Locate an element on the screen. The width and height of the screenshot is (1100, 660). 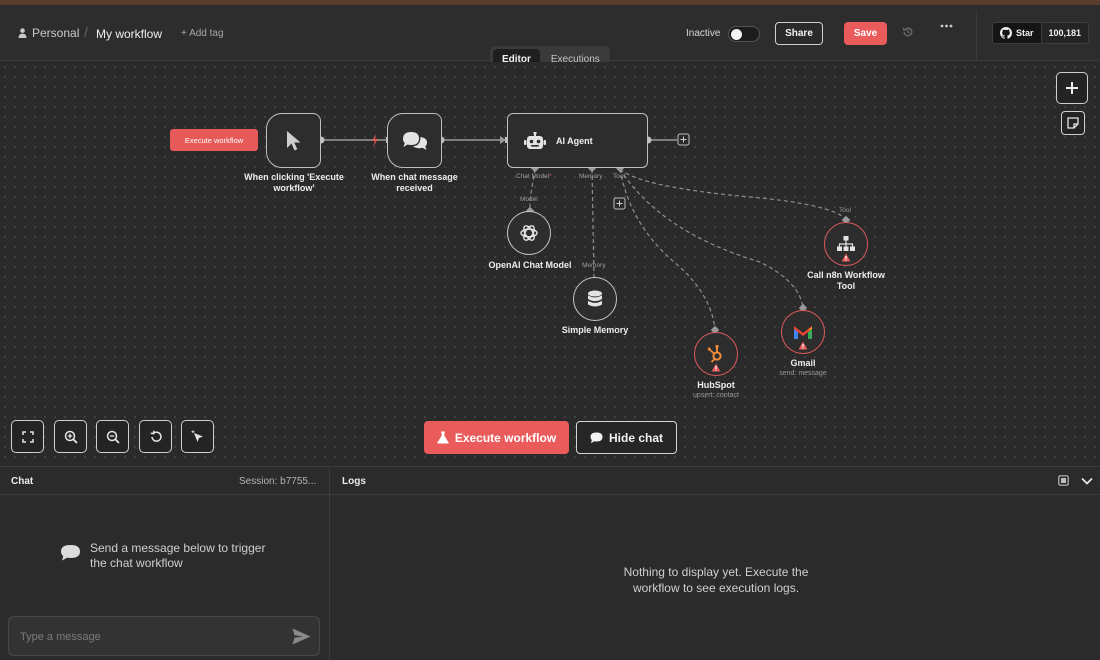
wire-tool-n8n is located at coordinates (733, 194).